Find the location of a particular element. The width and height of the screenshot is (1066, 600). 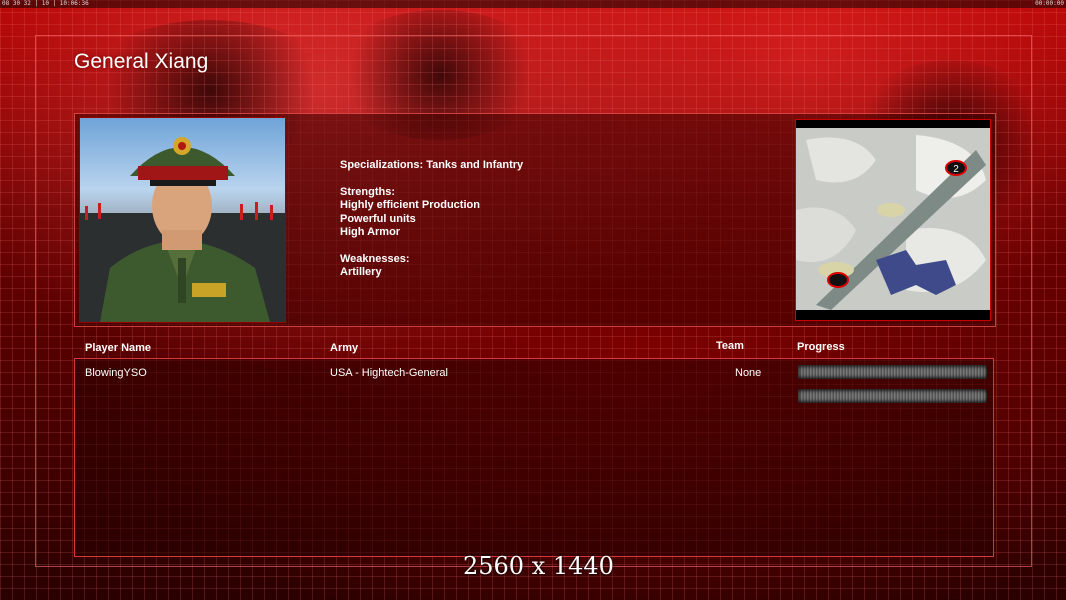

general-title: General Xiang is located at coordinates (141, 61).